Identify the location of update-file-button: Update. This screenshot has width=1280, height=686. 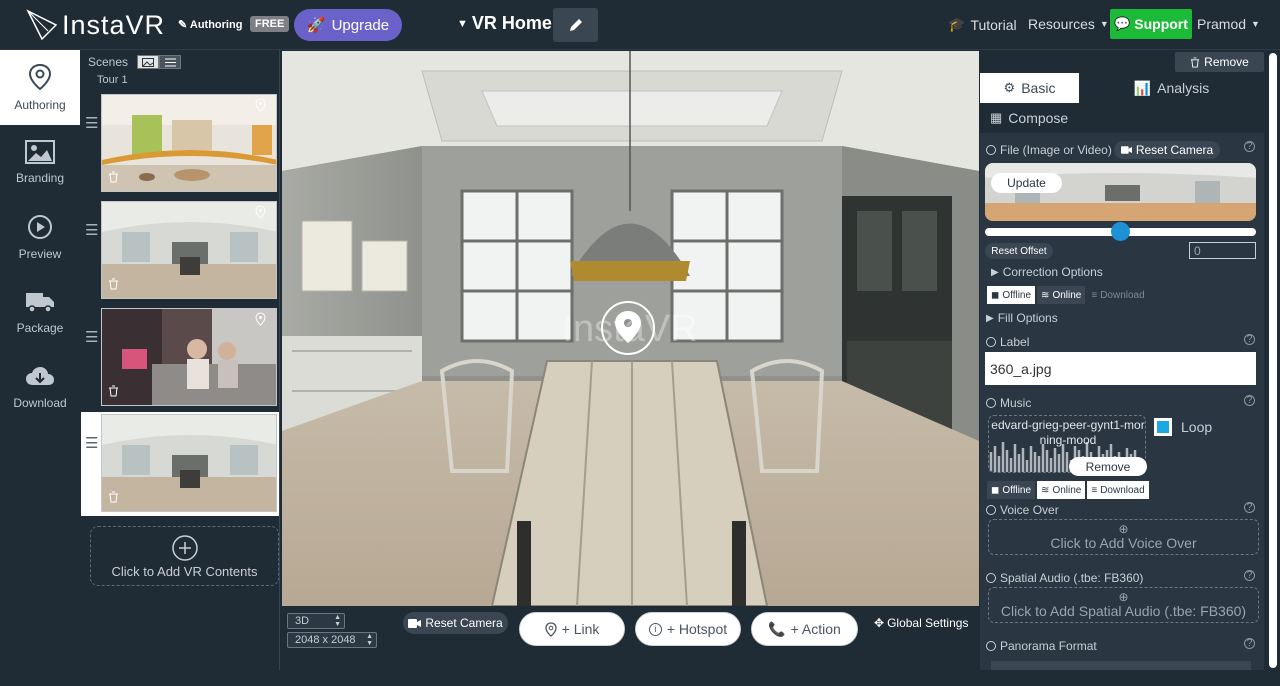
(1026, 183).